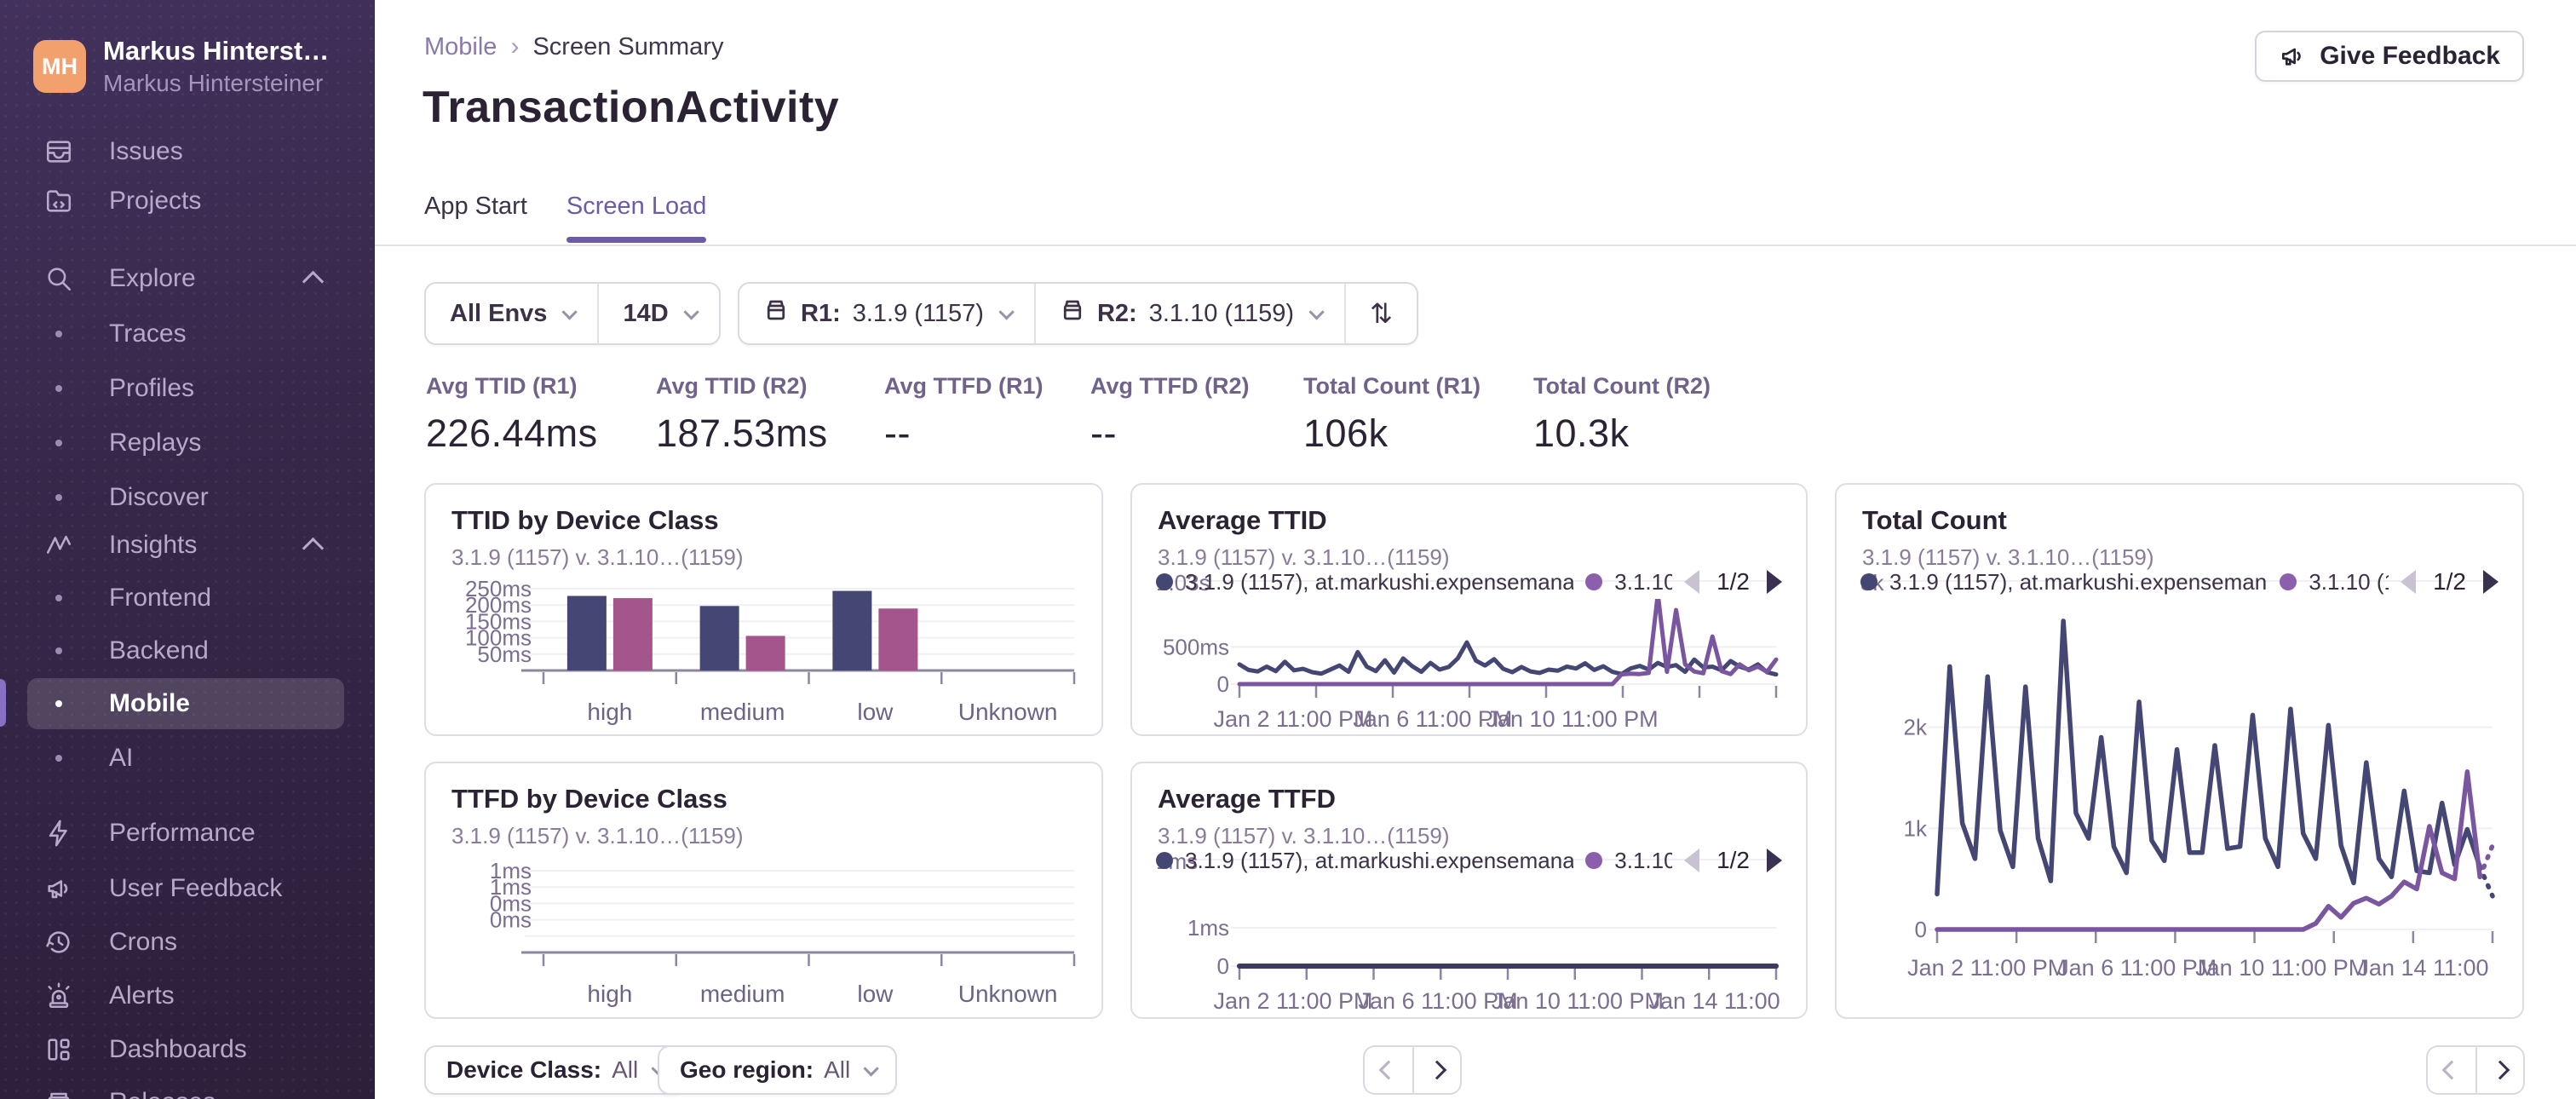 This screenshot has width=2576, height=1099. I want to click on legend-pager: 1/2, so click(1733, 861).